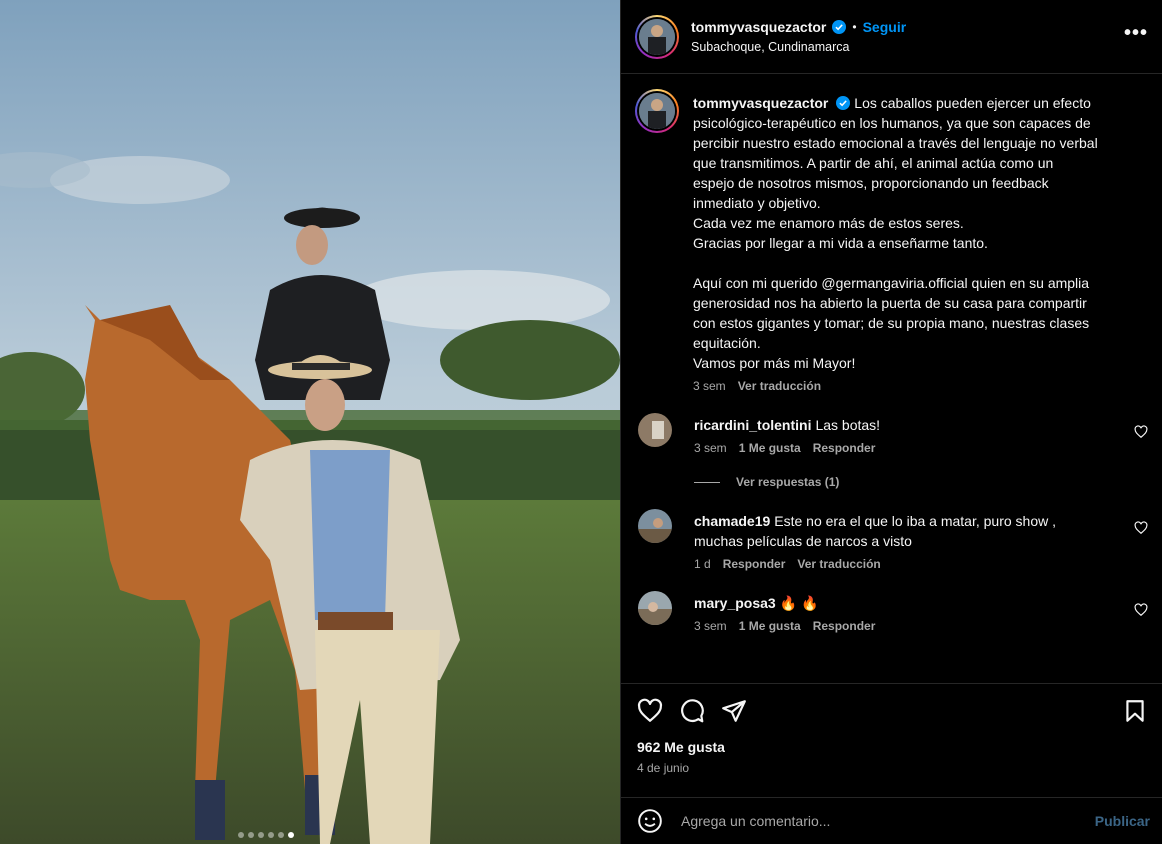 This screenshot has height=844, width=1162. Describe the element at coordinates (709, 386) in the screenshot. I see `caption-time: 3 sem` at that location.